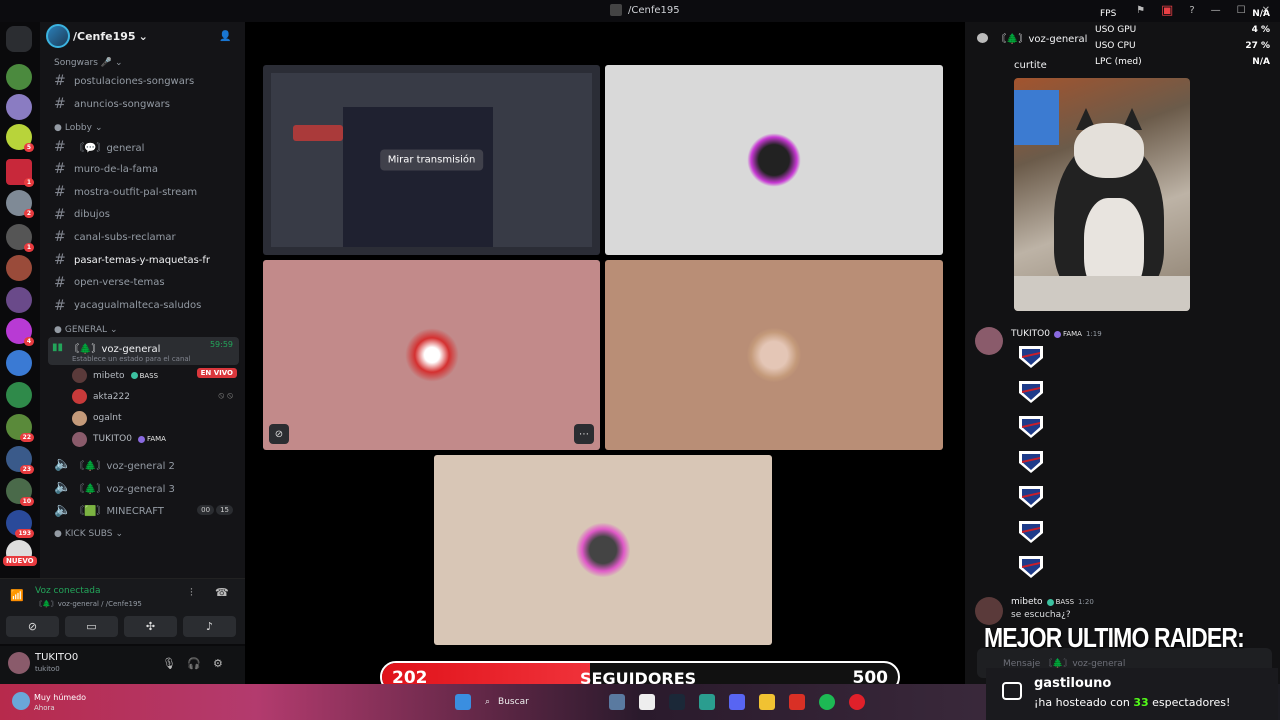 The height and width of the screenshot is (720, 1280). I want to click on server-icon: 193, so click(20, 524).